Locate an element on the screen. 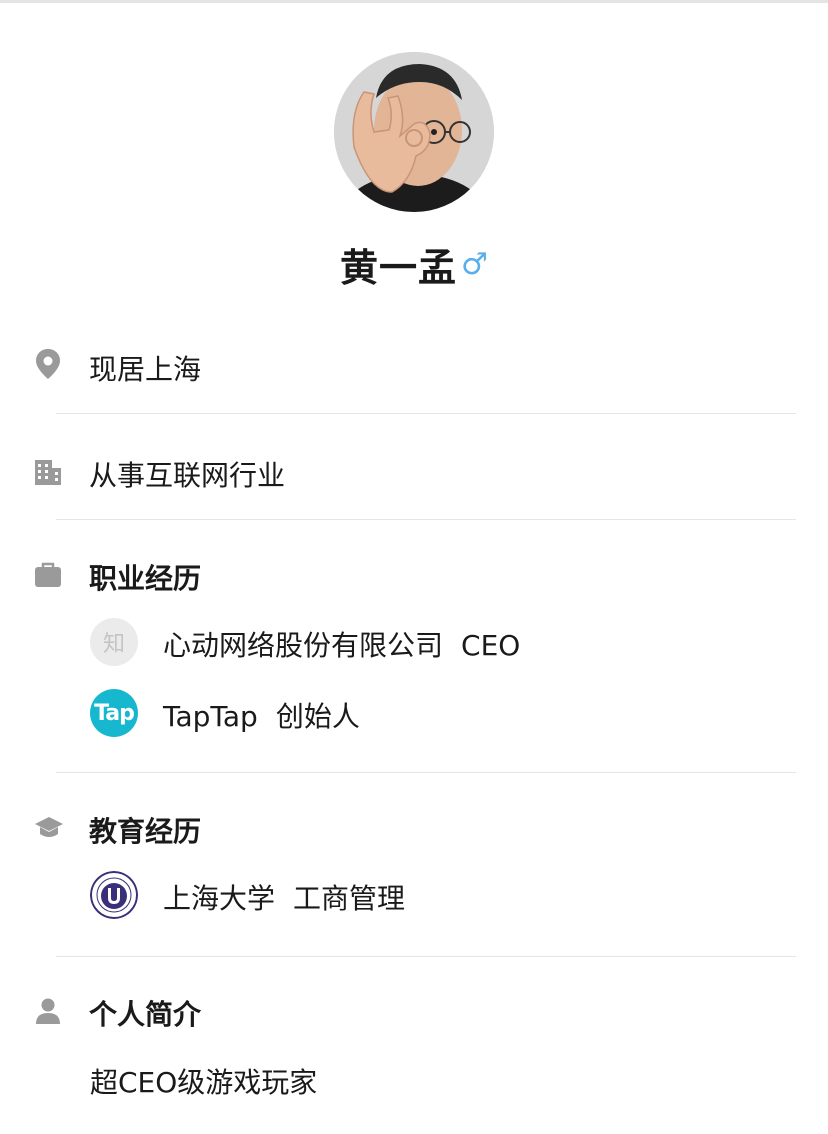 Image resolution: width=828 pixels, height=1134 pixels. major-name: 工商管理 is located at coordinates (349, 898).